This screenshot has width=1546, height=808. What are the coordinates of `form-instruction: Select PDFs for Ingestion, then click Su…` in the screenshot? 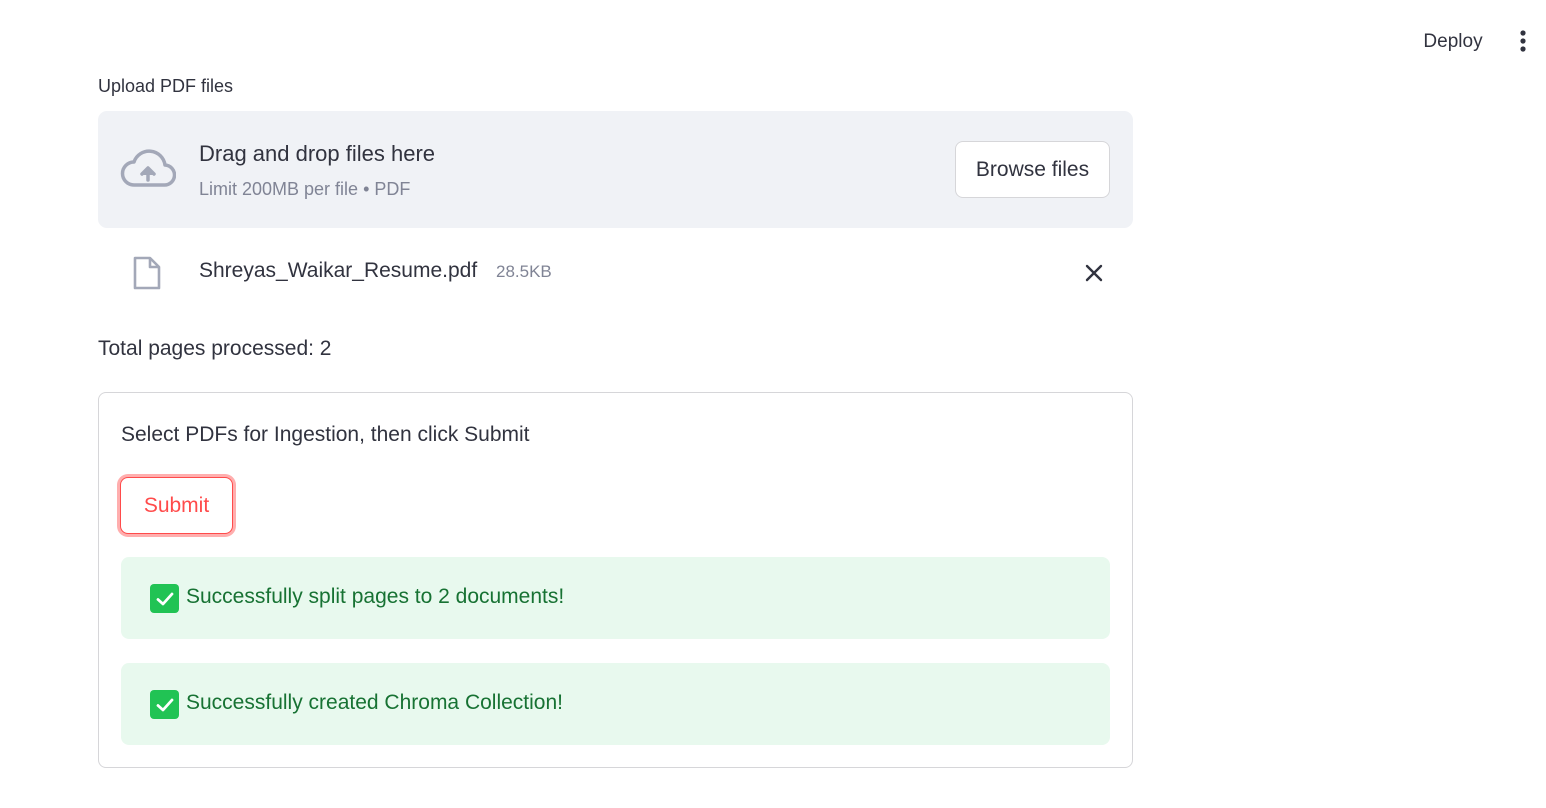 It's located at (325, 434).